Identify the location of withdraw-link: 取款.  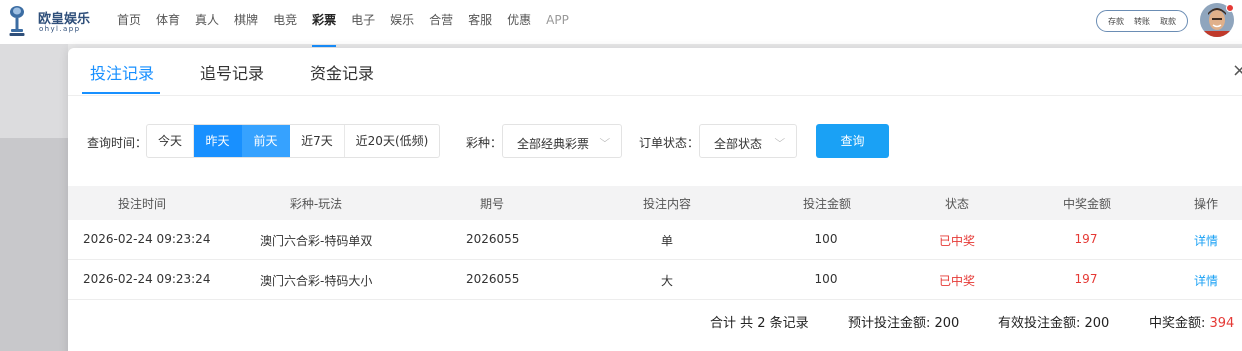
(1168, 21).